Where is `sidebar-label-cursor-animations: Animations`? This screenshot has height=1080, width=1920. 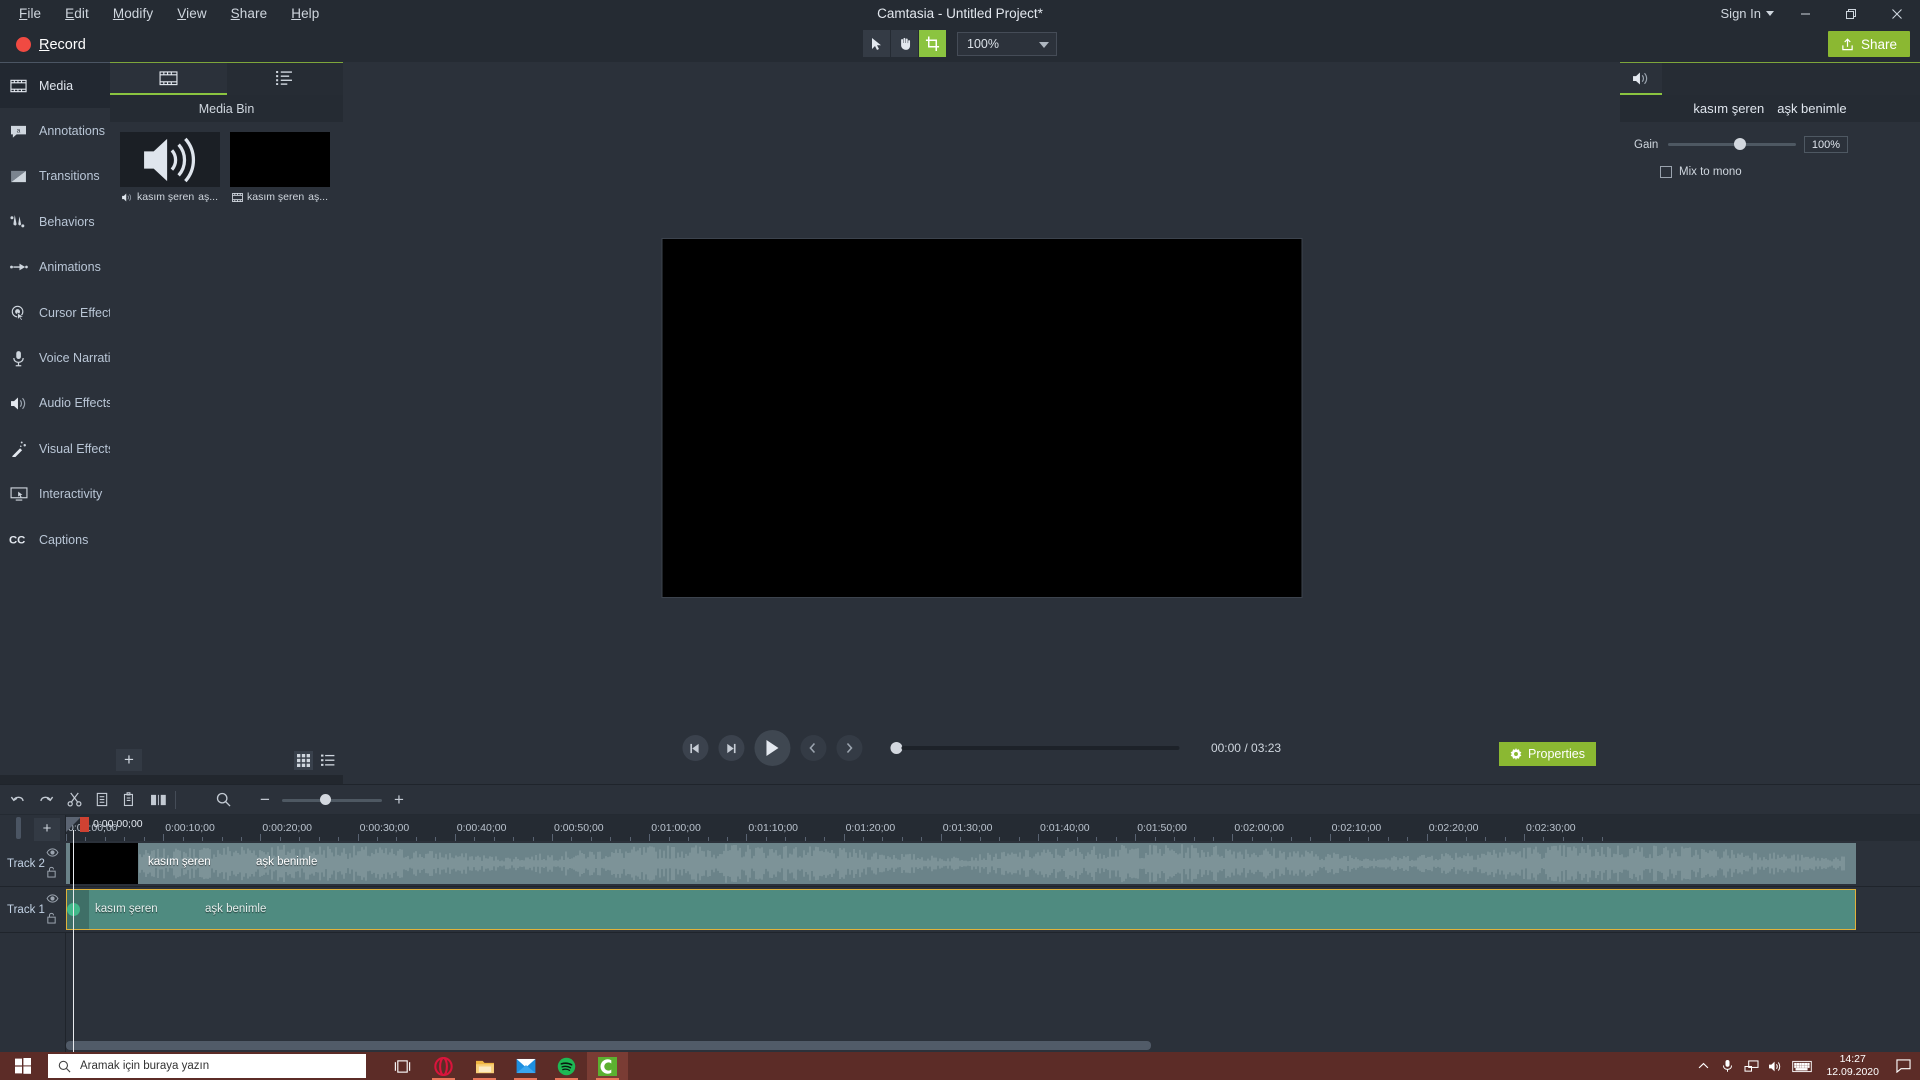
sidebar-label-cursor-animations: Animations is located at coordinates (70, 267).